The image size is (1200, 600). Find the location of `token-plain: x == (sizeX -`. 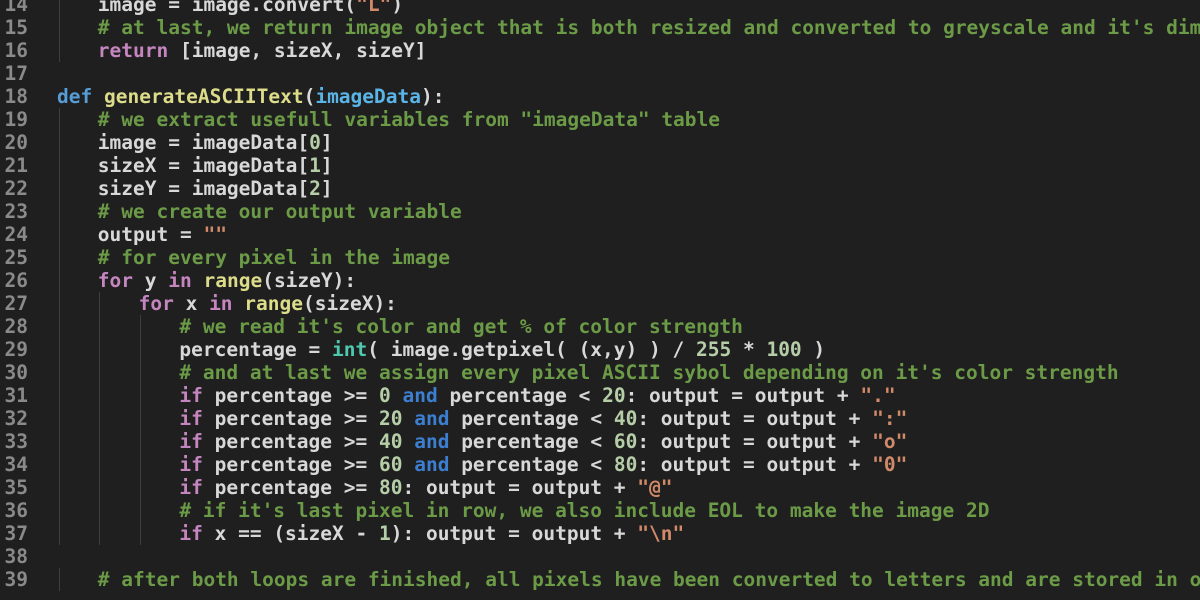

token-plain: x == (sizeX - is located at coordinates (290, 533).